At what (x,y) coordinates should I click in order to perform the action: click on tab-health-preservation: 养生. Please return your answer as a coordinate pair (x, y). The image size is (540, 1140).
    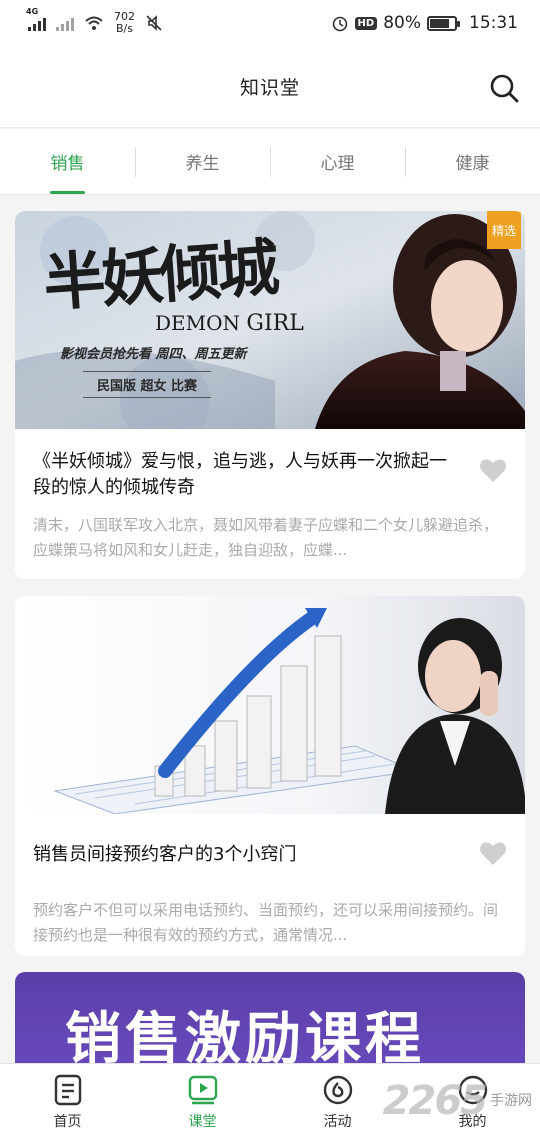
    Looking at the image, I should click on (202, 161).